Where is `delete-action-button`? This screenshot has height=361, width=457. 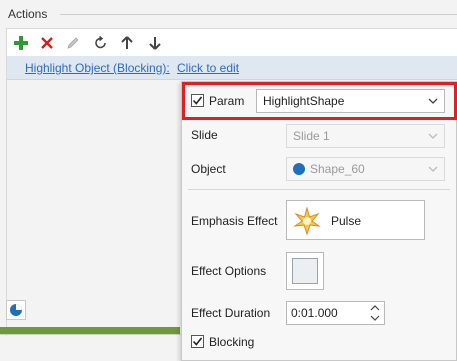 delete-action-button is located at coordinates (47, 43).